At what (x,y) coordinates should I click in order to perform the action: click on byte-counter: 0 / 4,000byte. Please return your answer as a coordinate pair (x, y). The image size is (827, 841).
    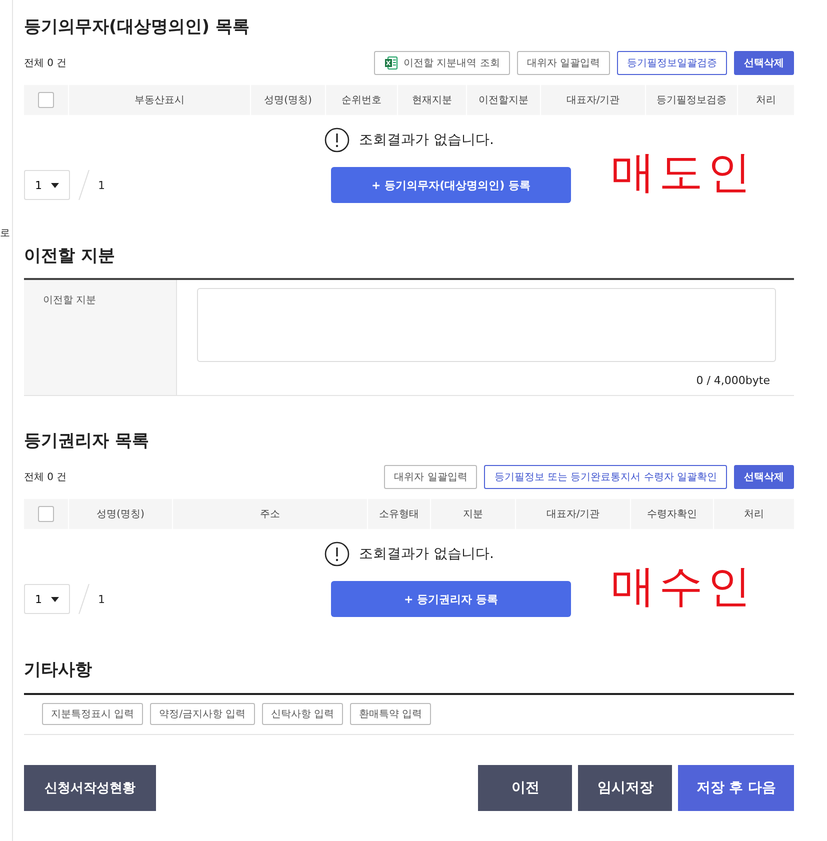
    Looking at the image, I should click on (733, 380).